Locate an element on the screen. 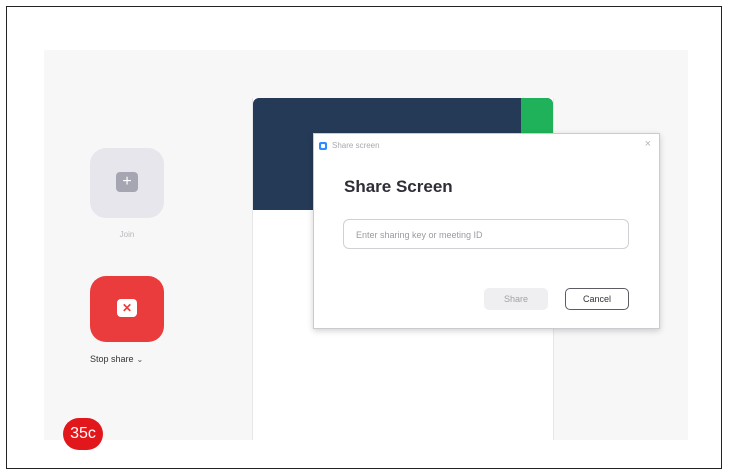  share-button: Share is located at coordinates (516, 299).